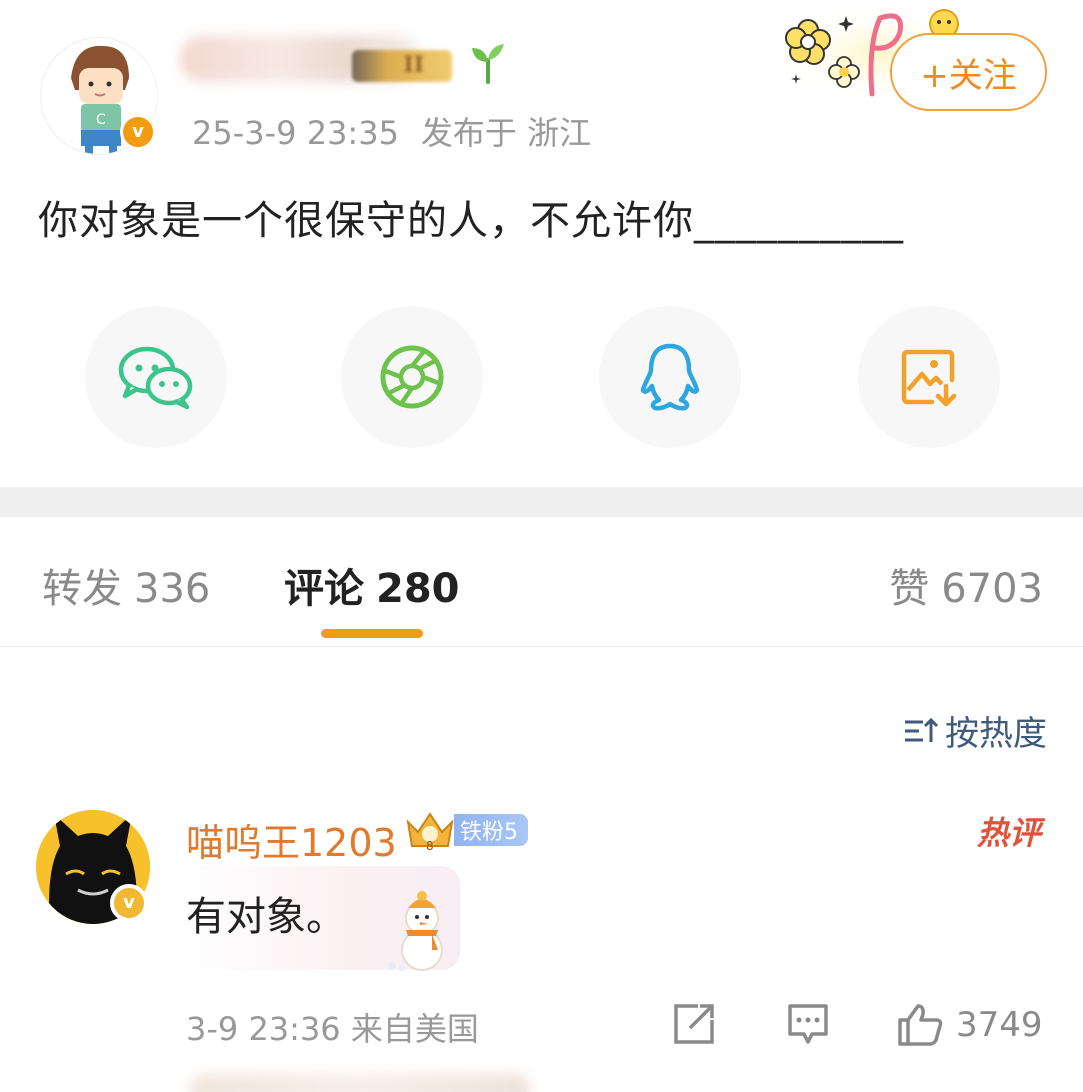 The height and width of the screenshot is (1092, 1083). I want to click on tab-repost: 转发 336, so click(126, 585).